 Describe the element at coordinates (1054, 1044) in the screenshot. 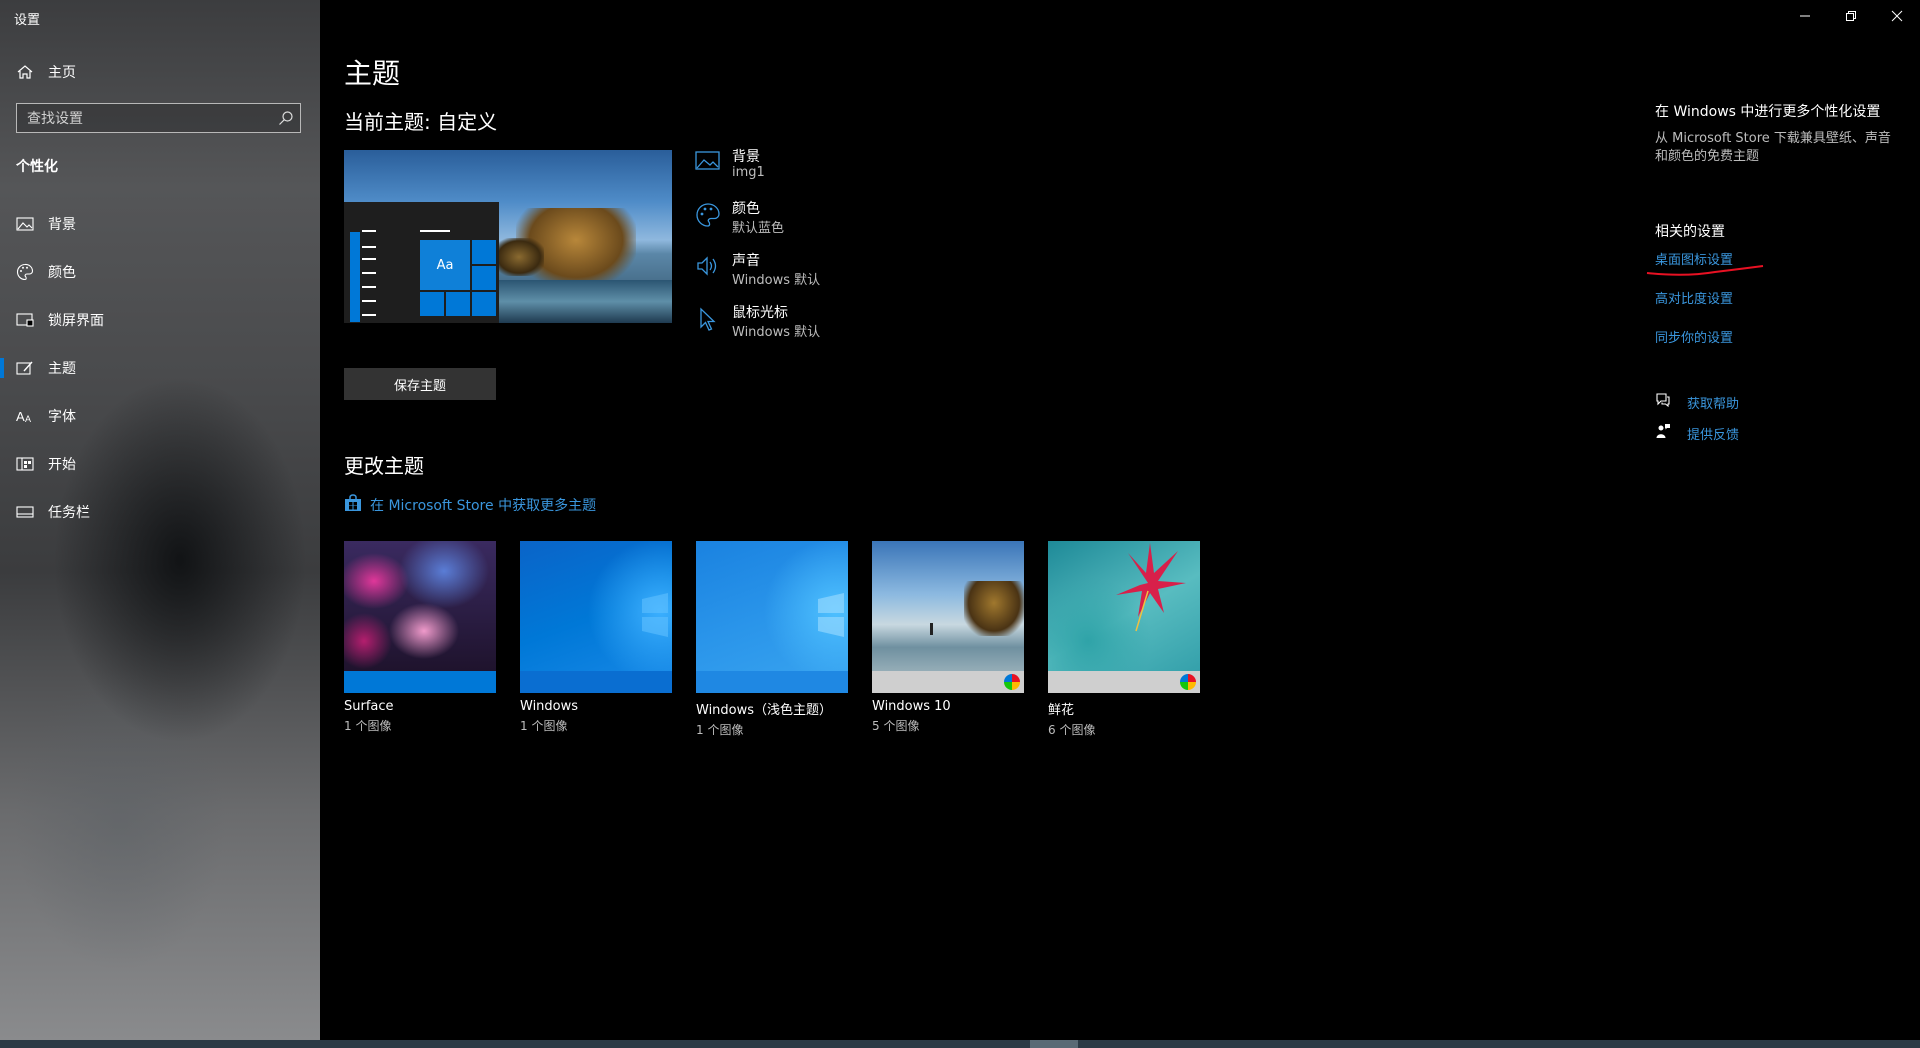

I see `taskbar-active-item` at that location.